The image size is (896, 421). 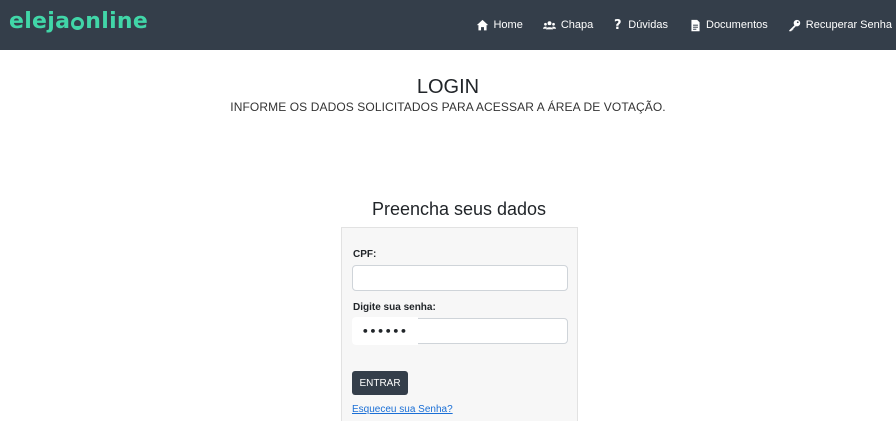 What do you see at coordinates (385, 331) in the screenshot?
I see `password-value: ••••••` at bounding box center [385, 331].